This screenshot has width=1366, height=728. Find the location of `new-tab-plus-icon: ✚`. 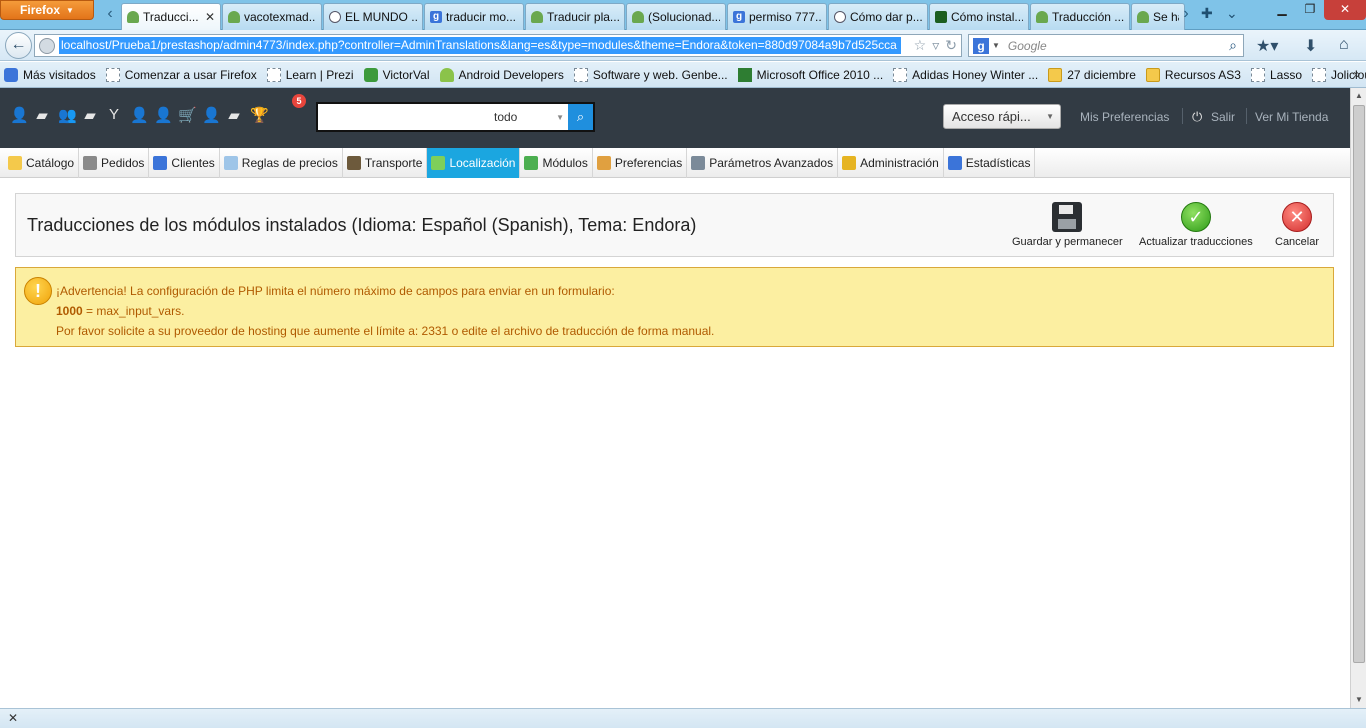

new-tab-plus-icon: ✚ is located at coordinates (1207, 13).